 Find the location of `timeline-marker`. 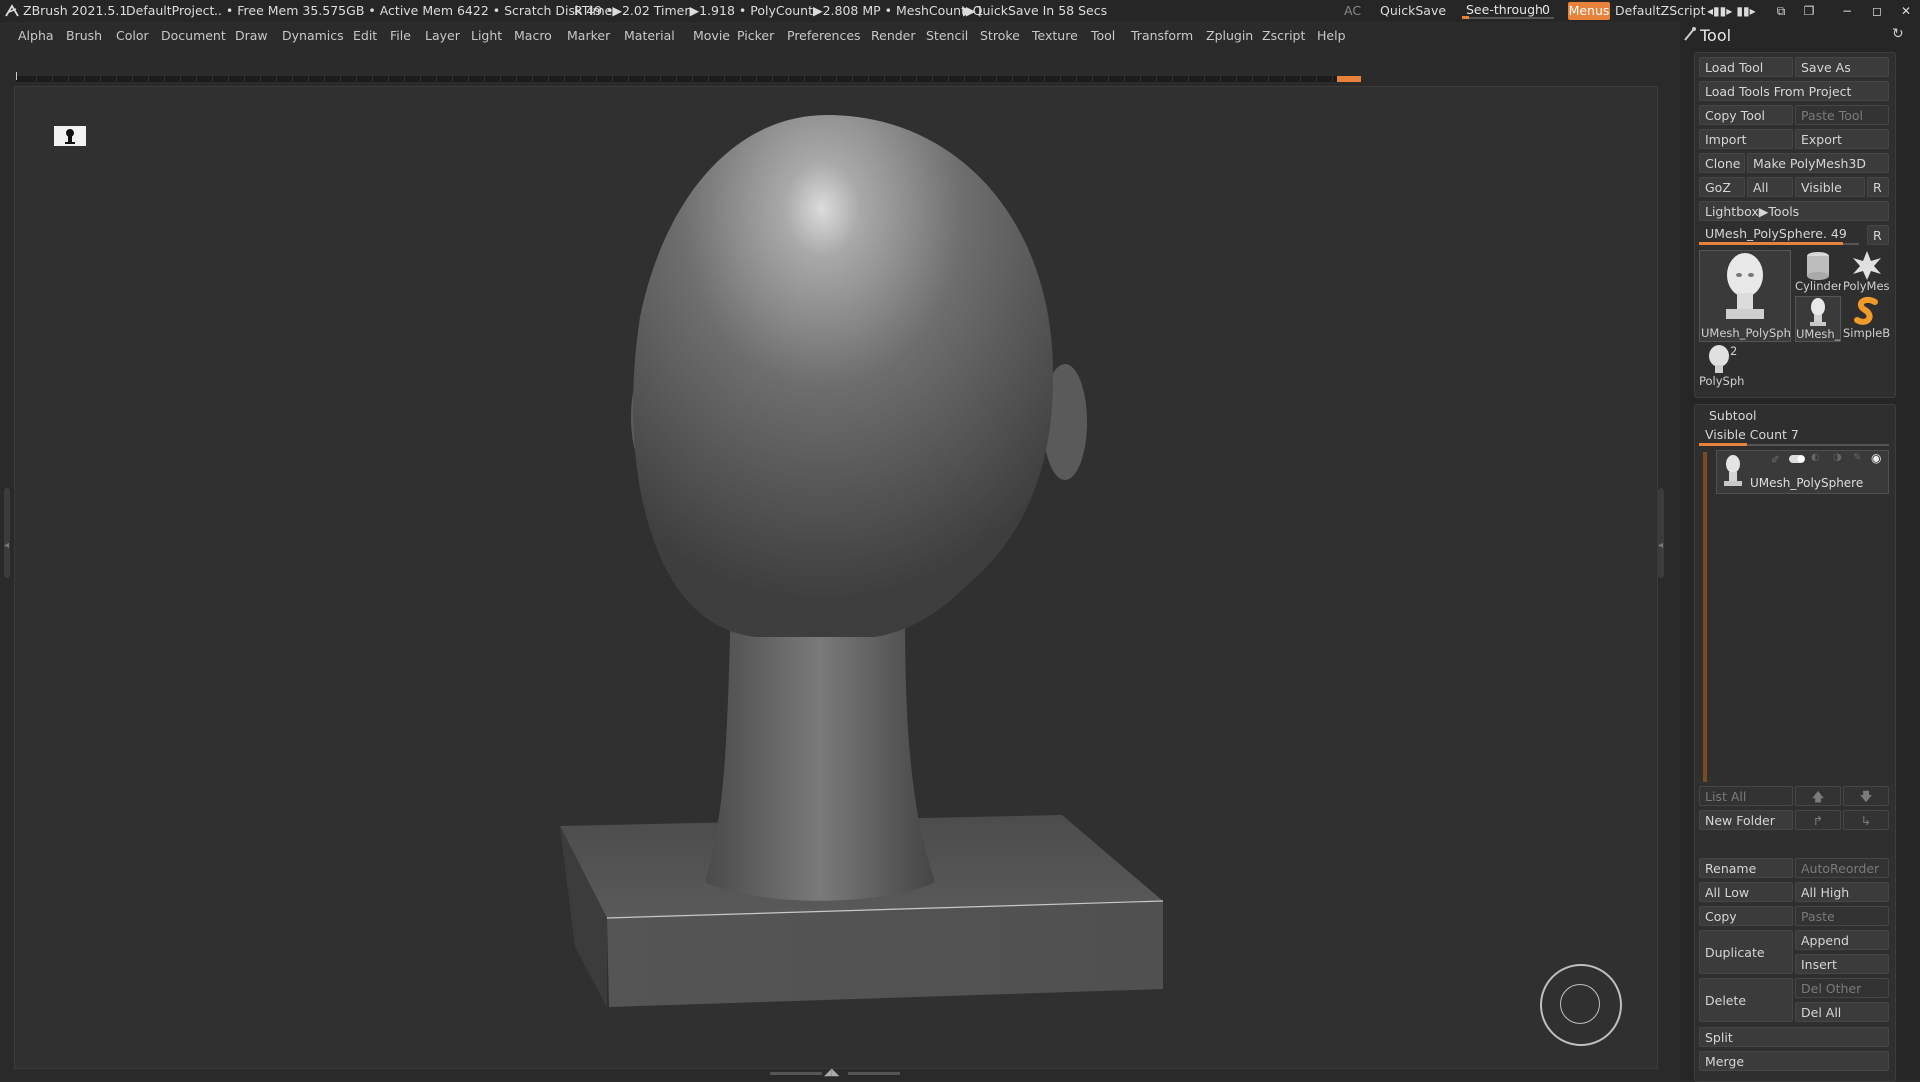

timeline-marker is located at coordinates (1349, 79).